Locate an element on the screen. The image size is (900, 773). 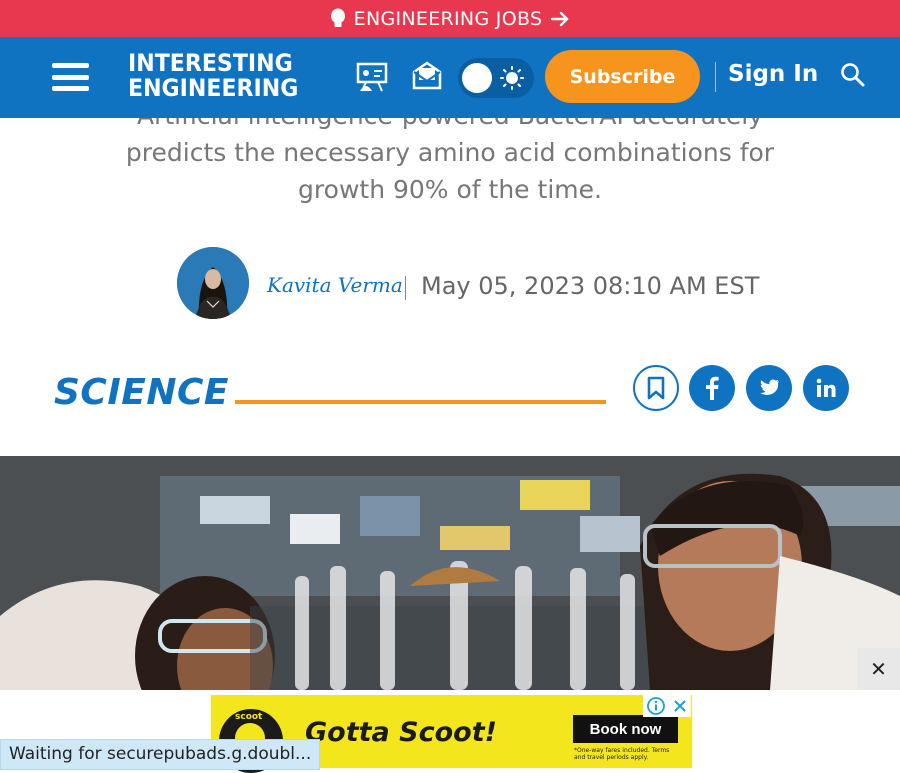
info-icon is located at coordinates (656, 706).